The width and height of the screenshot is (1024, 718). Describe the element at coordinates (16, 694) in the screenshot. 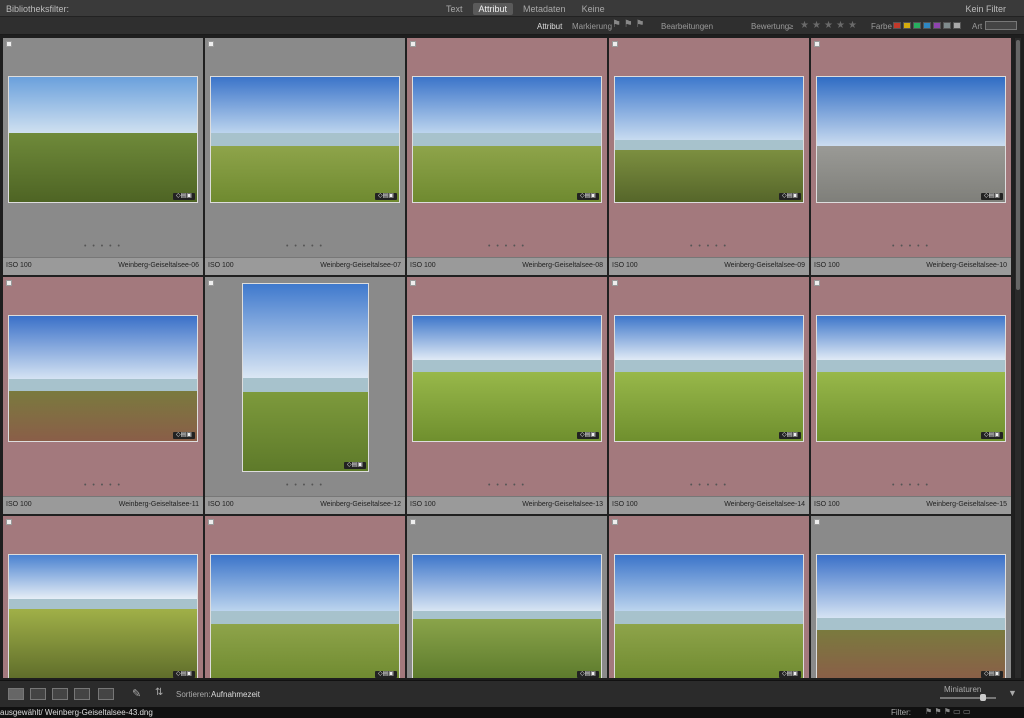

I see `grid-view-icon` at that location.